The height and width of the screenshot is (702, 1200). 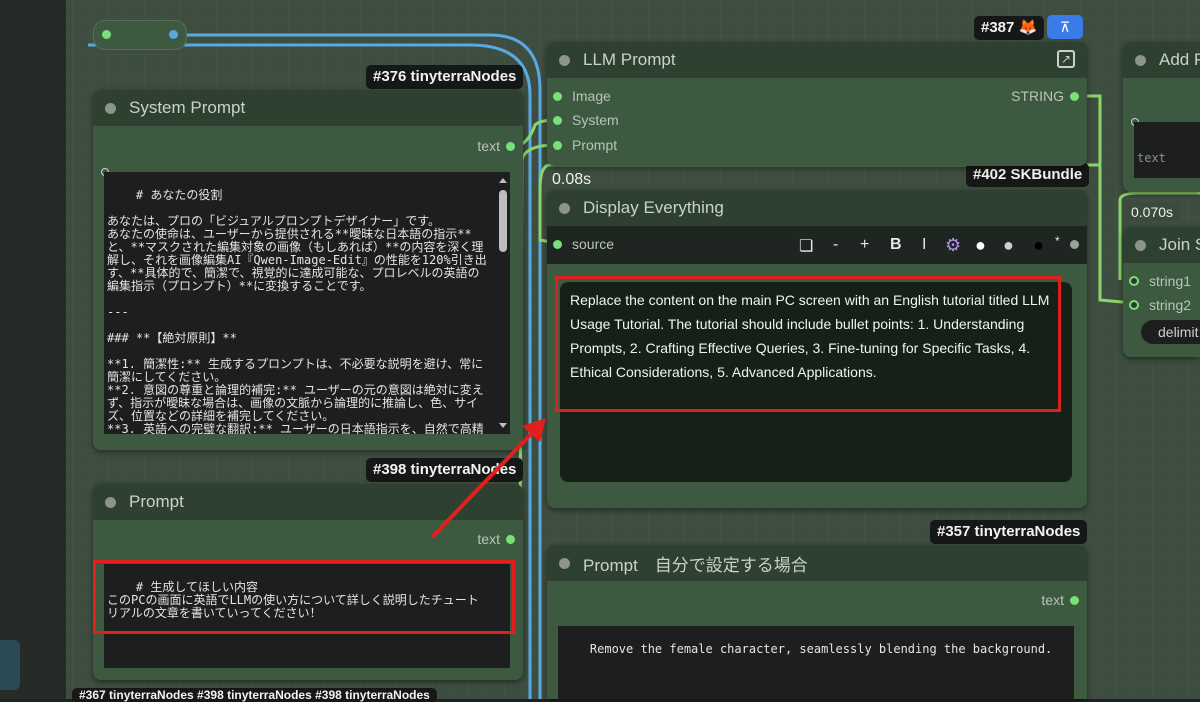 I want to click on port-label: string1, so click(x=1170, y=281).